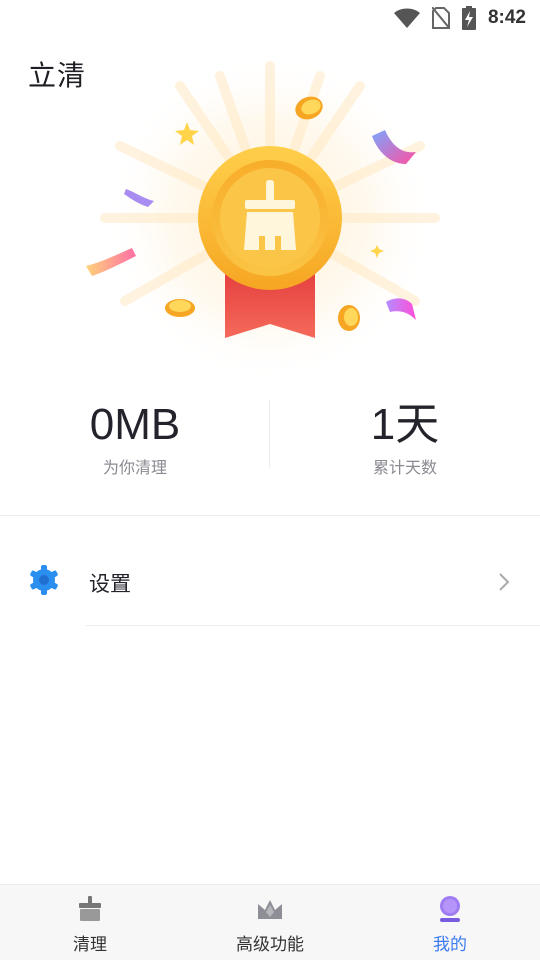 The width and height of the screenshot is (540, 960). I want to click on profile-icon, so click(450, 909).